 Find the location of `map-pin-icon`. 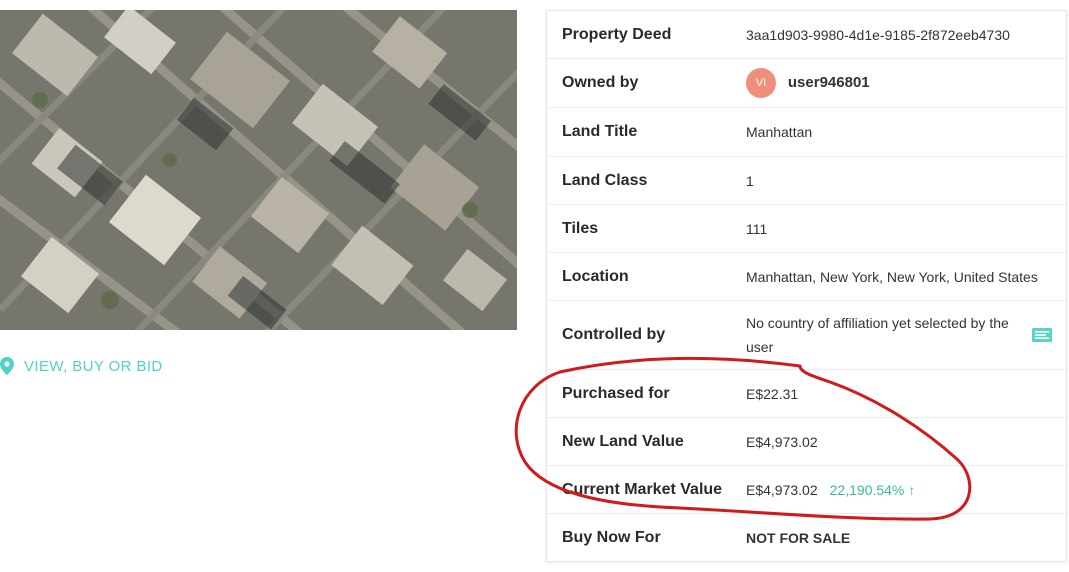

map-pin-icon is located at coordinates (7, 366).